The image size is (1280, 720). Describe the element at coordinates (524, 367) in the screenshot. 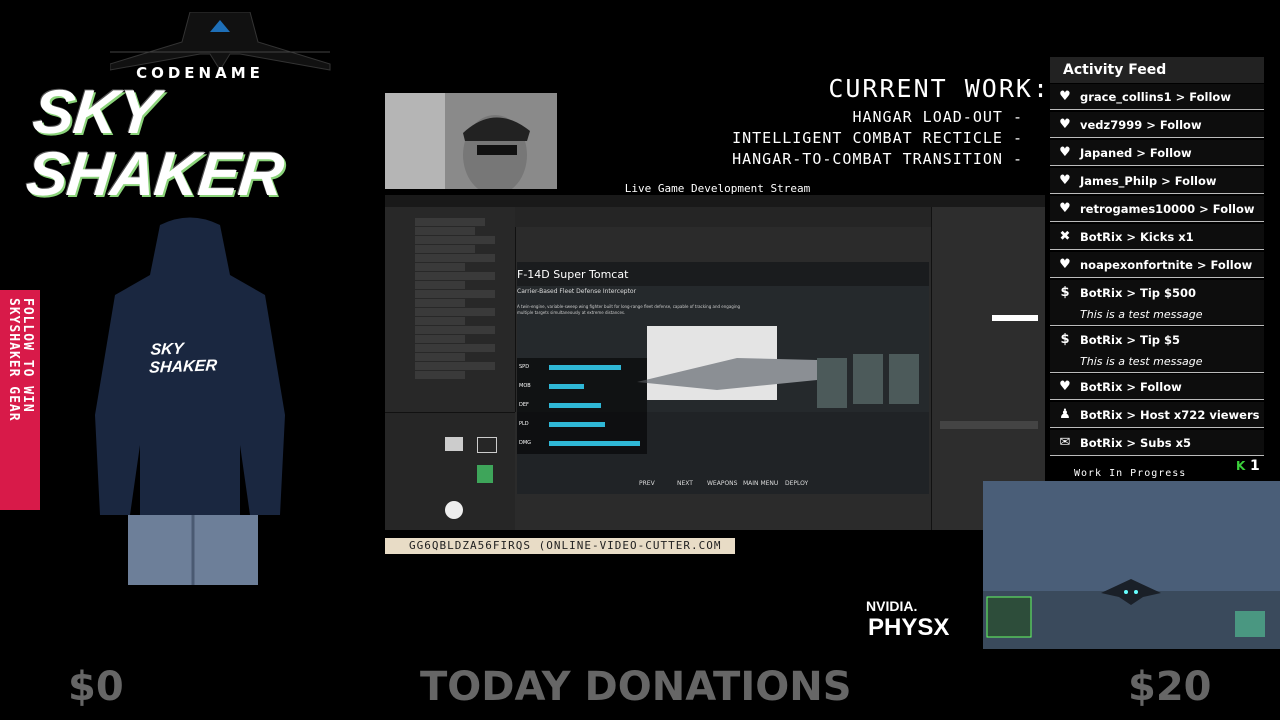

I see `stat-label: SPD` at that location.